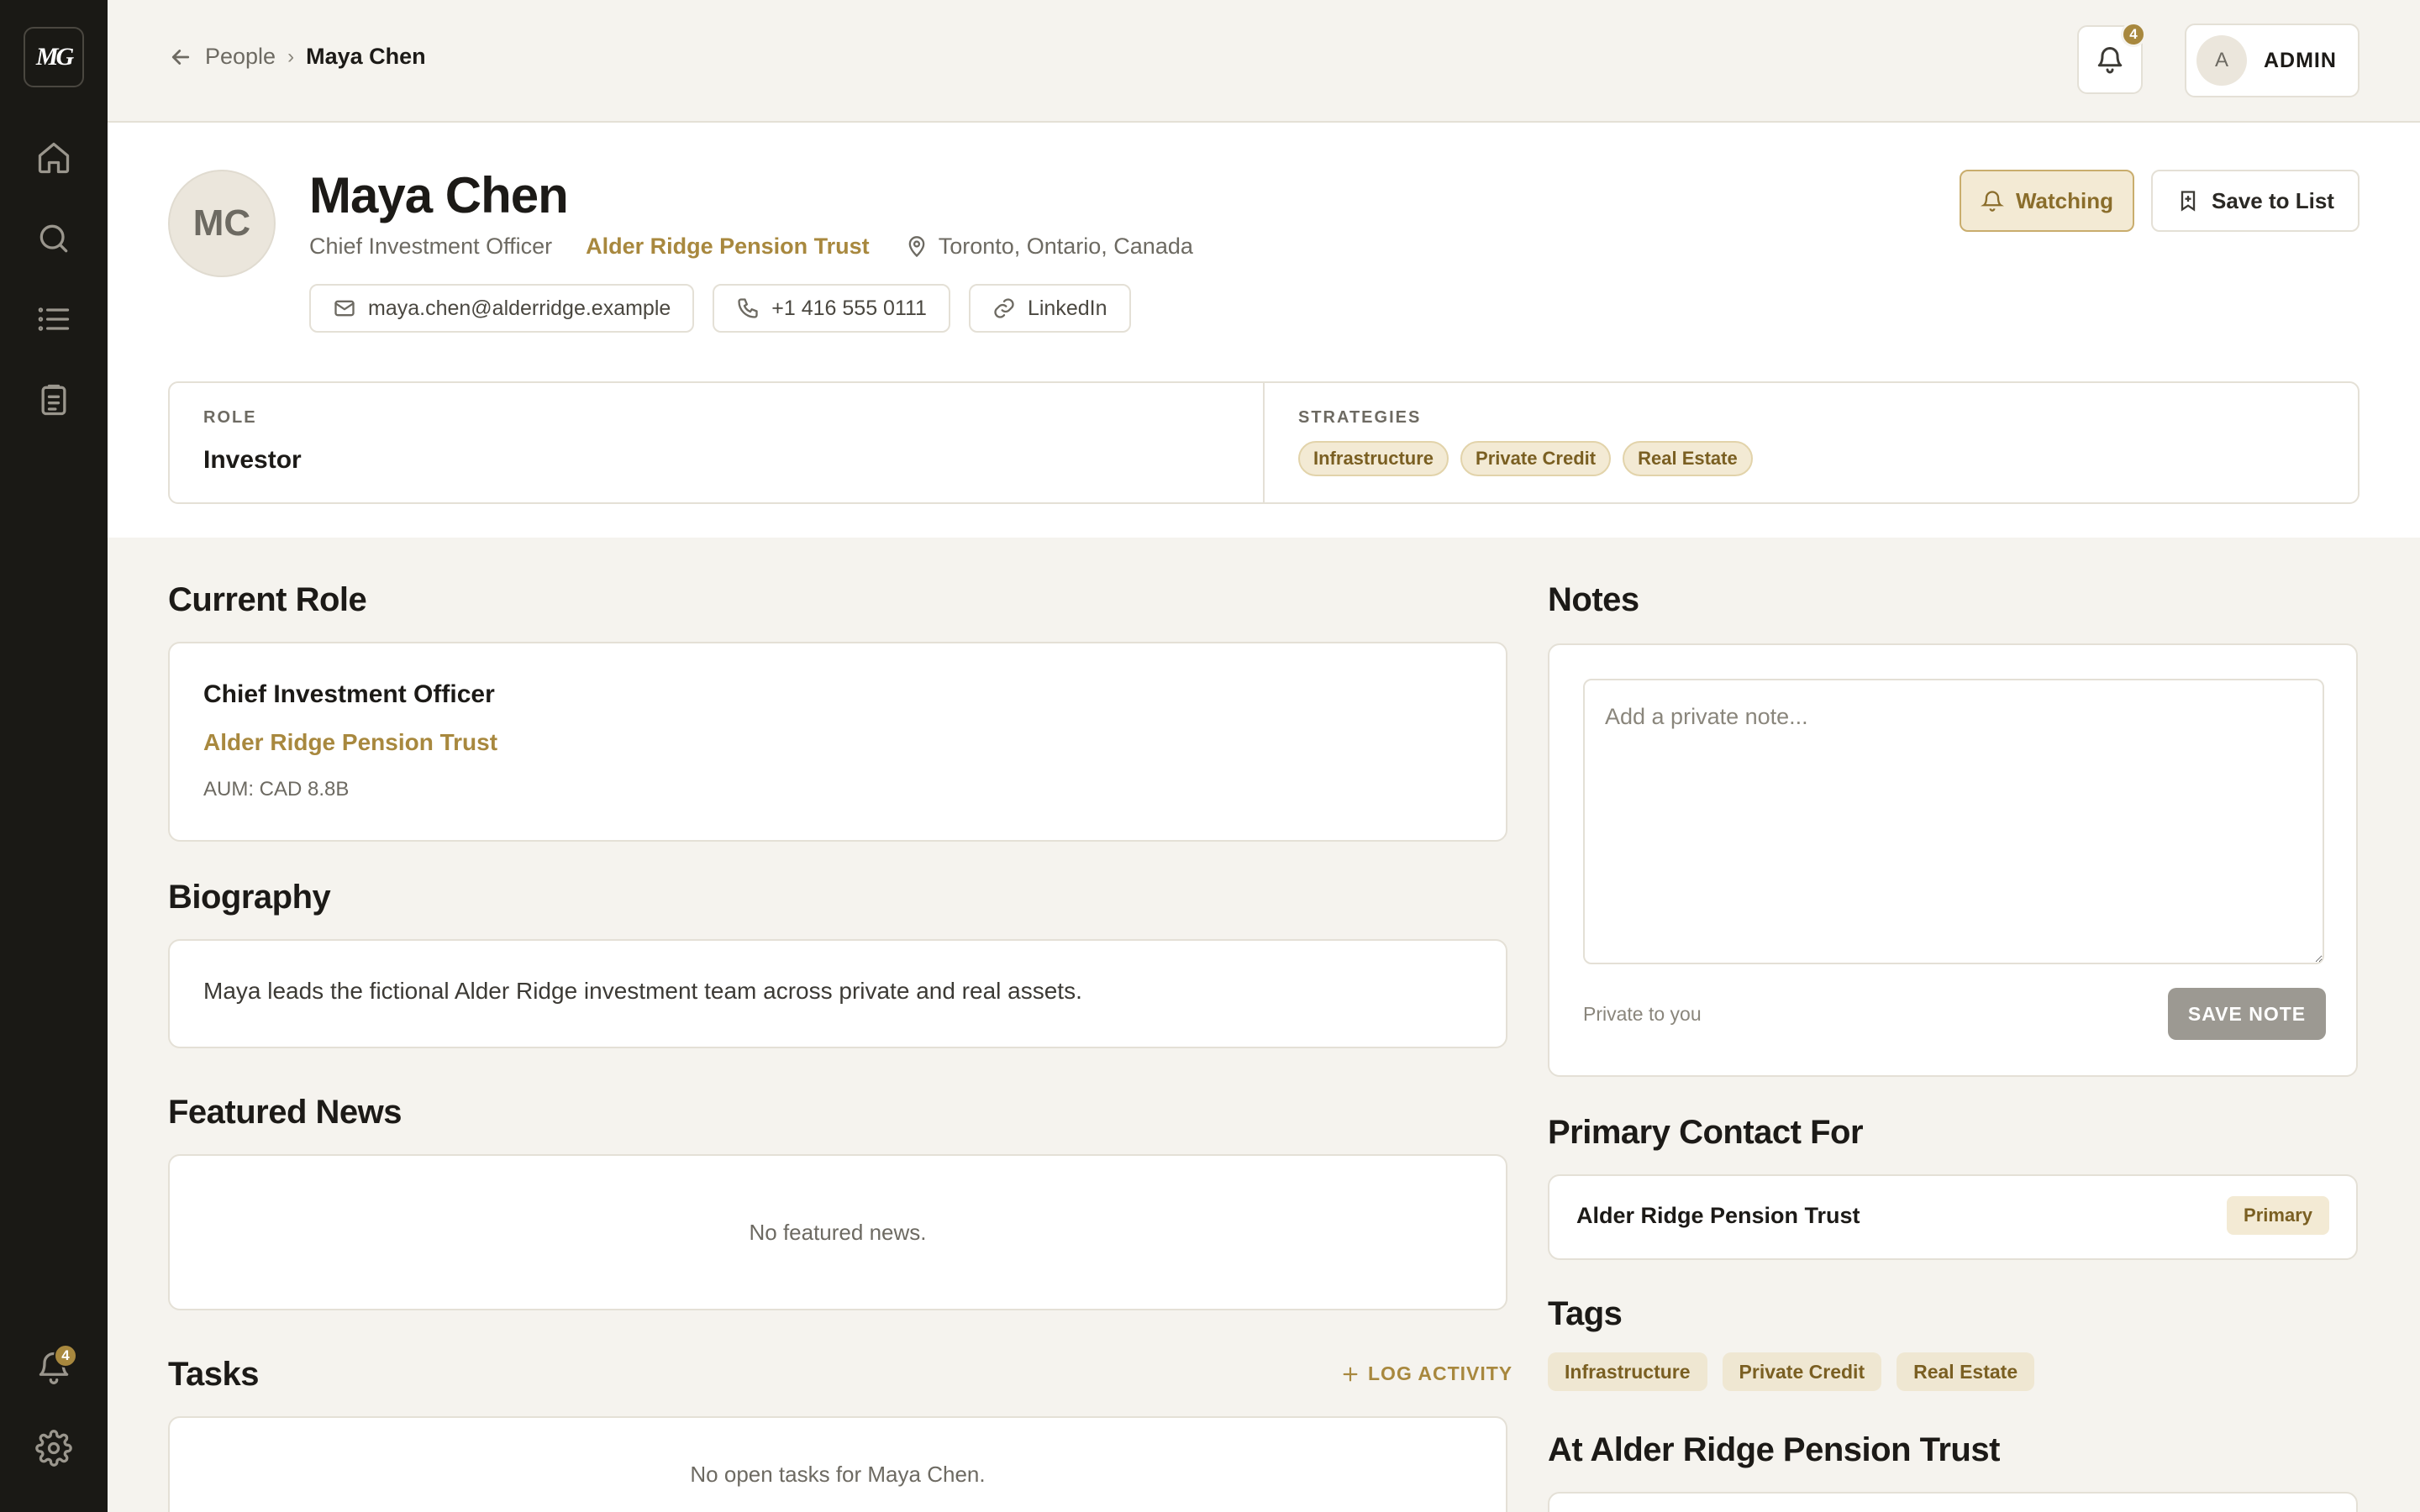 The width and height of the screenshot is (2420, 1512). Describe the element at coordinates (297, 57) in the screenshot. I see `breadcrumb: People › Maya Chen` at that location.